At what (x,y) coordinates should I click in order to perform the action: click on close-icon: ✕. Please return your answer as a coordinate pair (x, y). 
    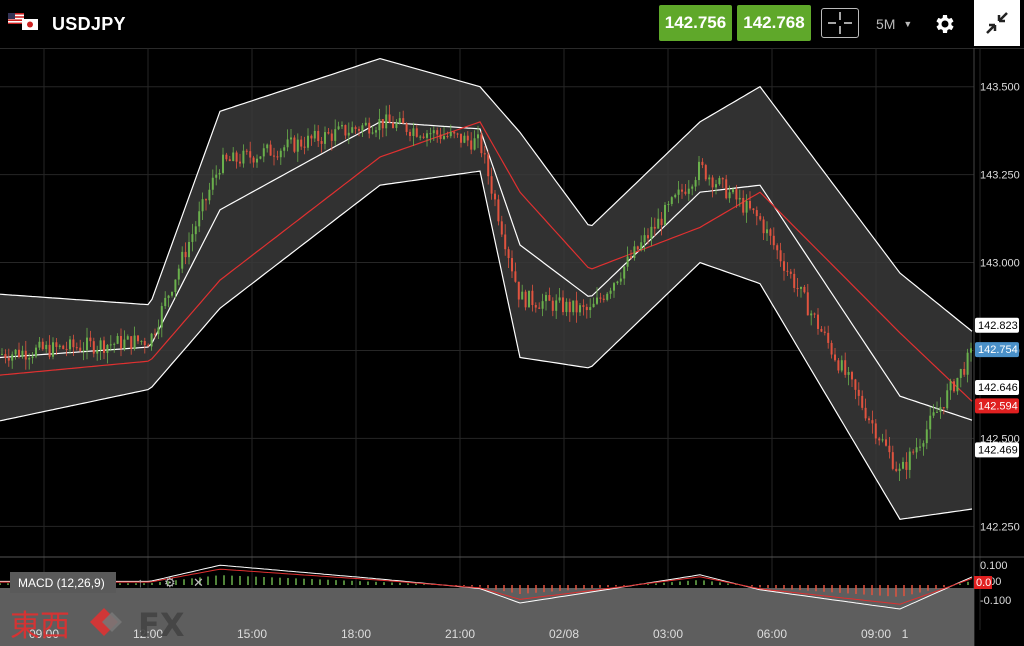
    Looking at the image, I should click on (198, 583).